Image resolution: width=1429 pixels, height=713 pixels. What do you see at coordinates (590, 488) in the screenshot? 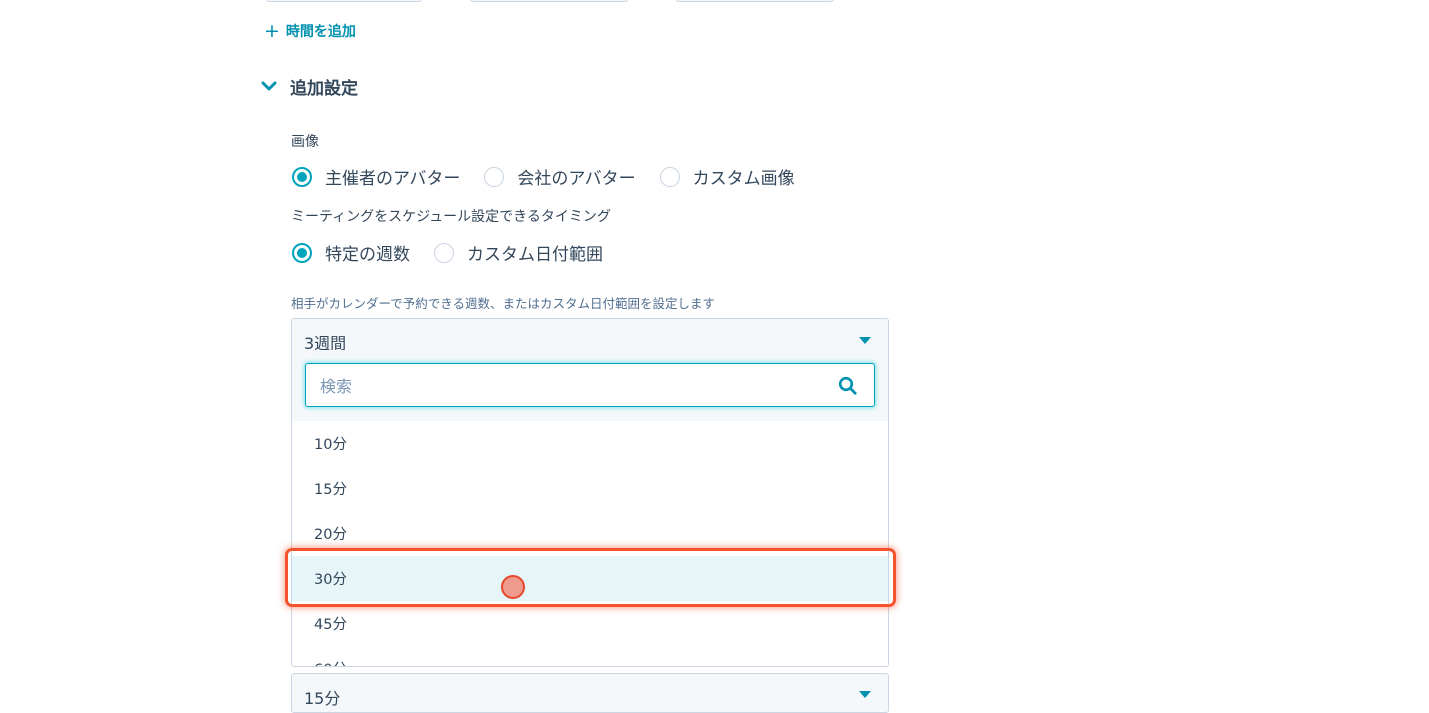
I see `dropdown-option: 15分` at bounding box center [590, 488].